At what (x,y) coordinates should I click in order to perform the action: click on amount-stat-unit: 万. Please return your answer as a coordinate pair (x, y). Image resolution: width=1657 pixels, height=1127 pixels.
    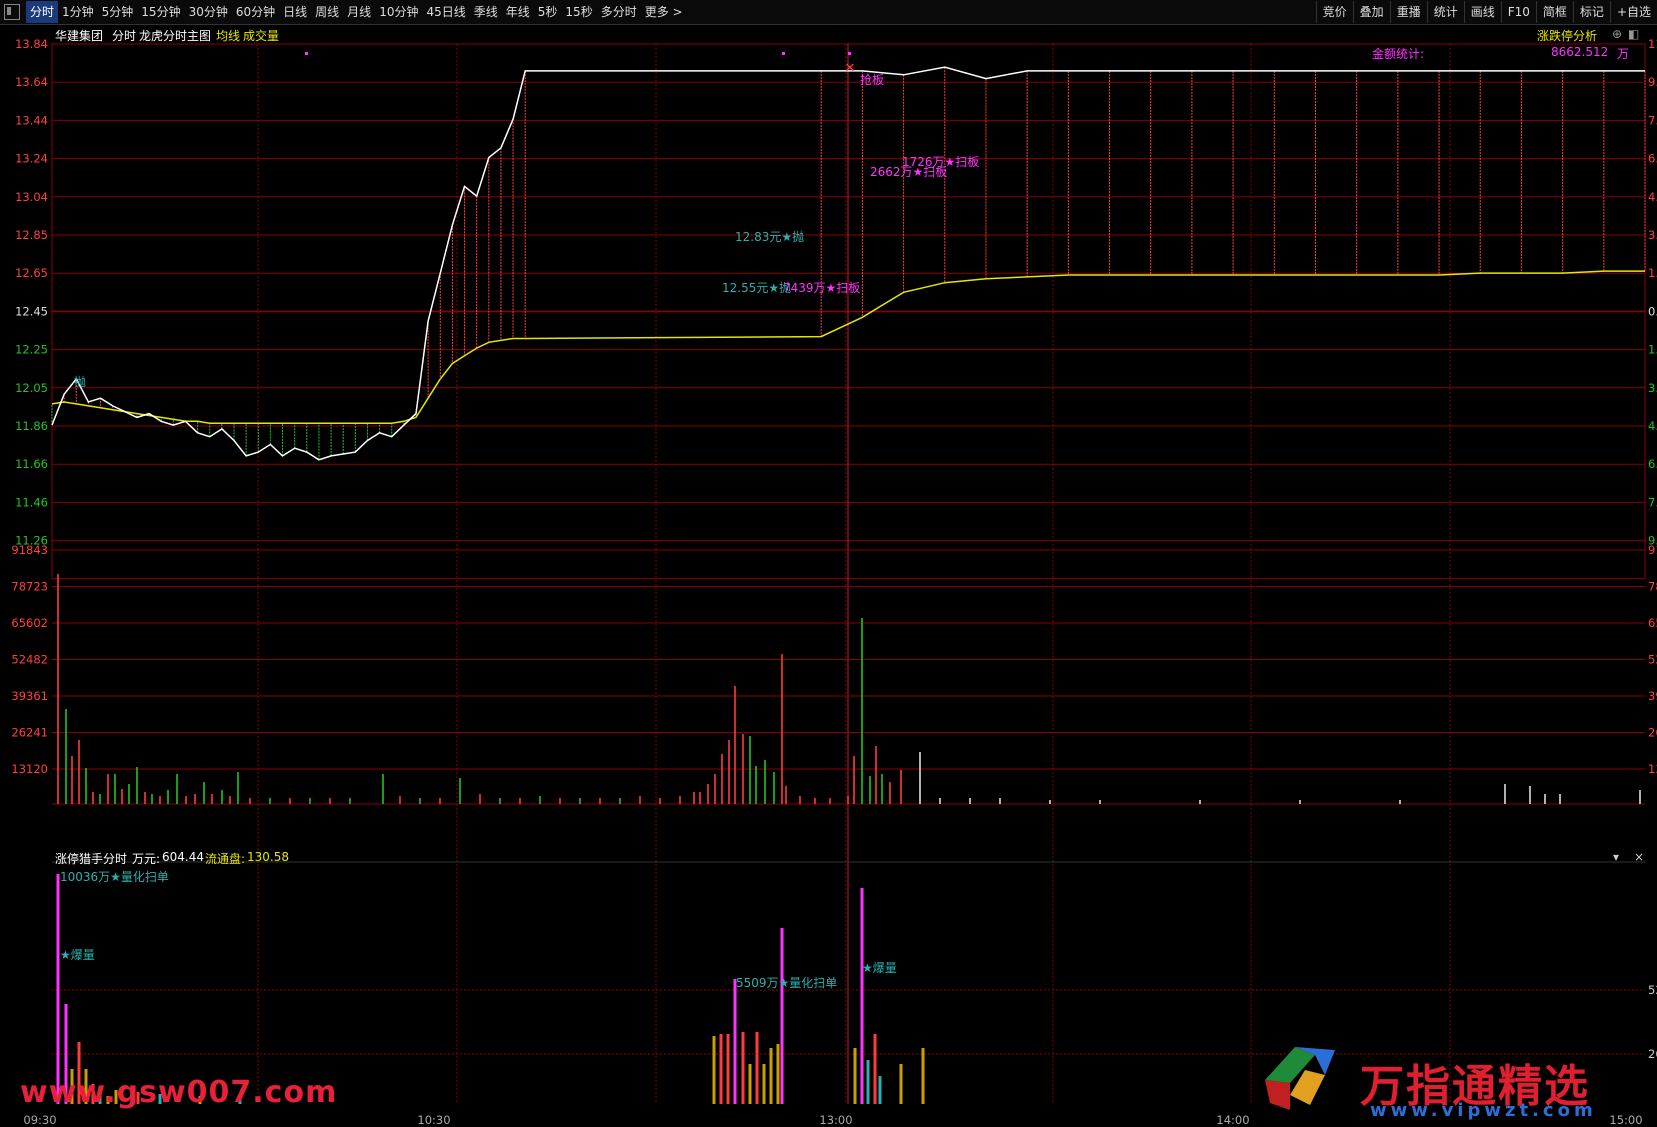
    Looking at the image, I should click on (1623, 54).